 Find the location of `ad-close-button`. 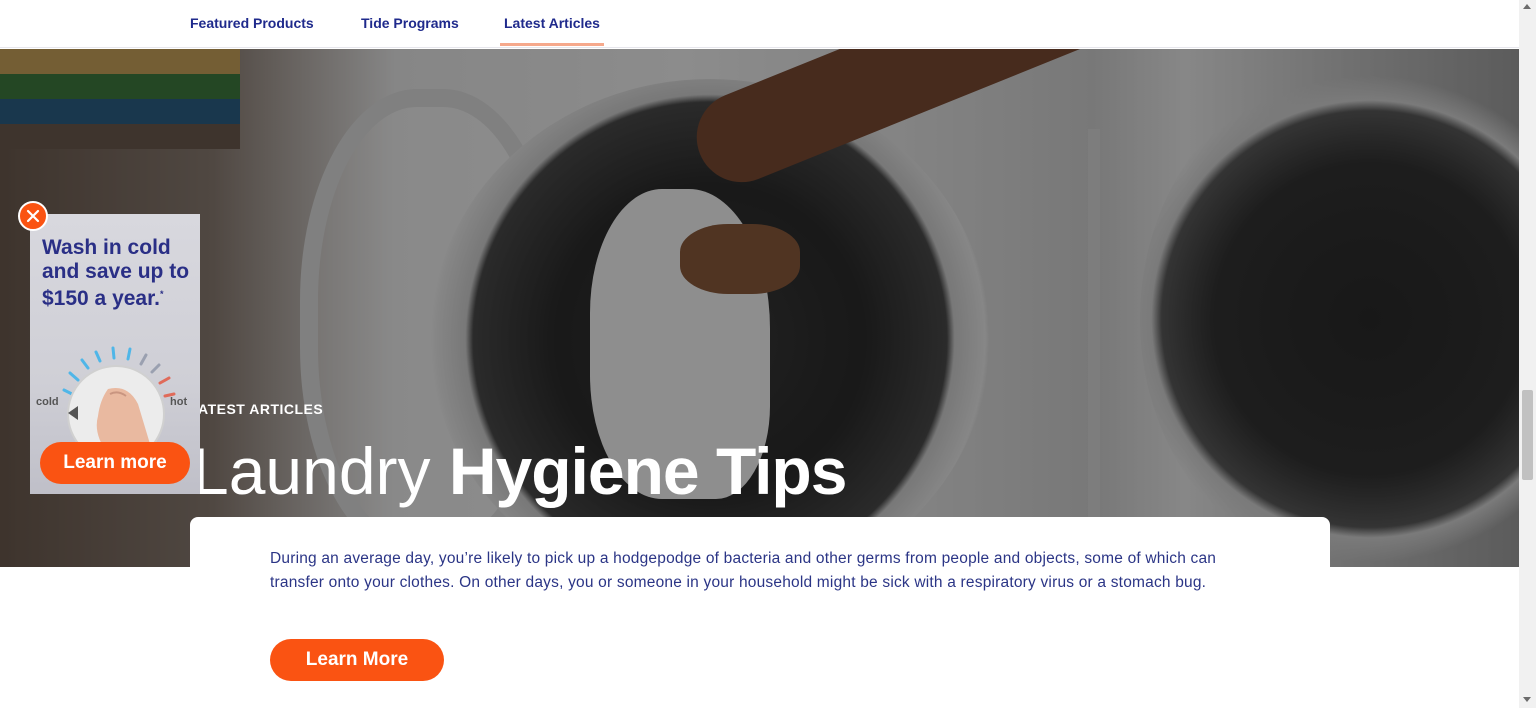

ad-close-button is located at coordinates (33, 216).